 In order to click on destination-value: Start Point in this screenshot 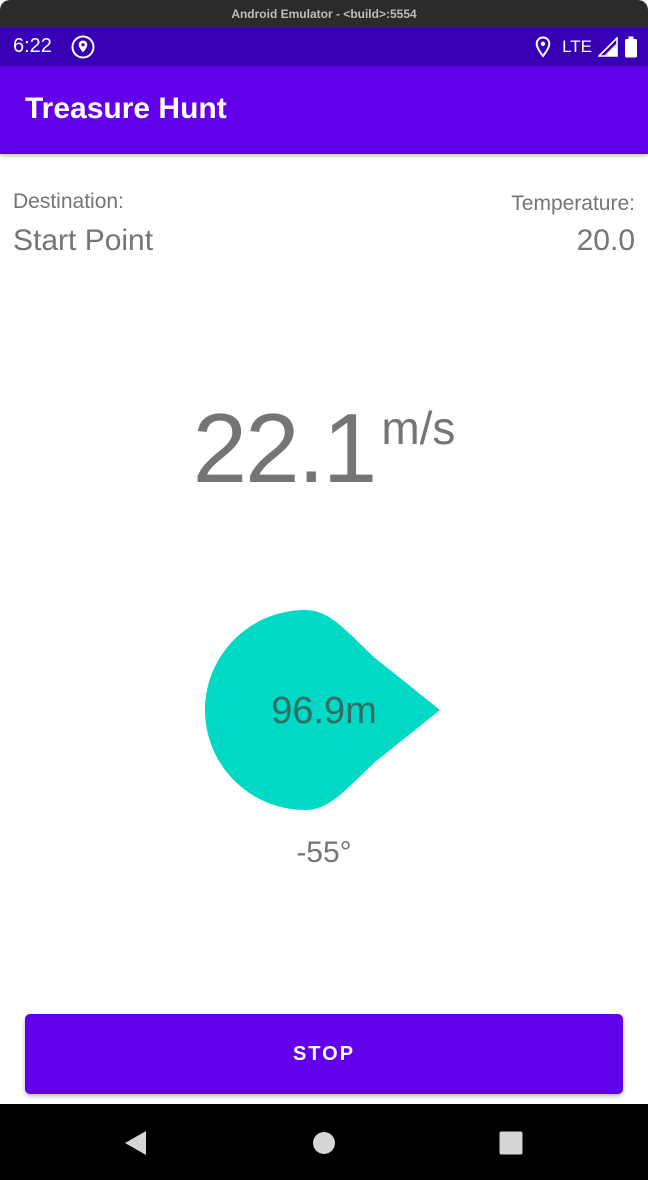, I will do `click(83, 240)`.